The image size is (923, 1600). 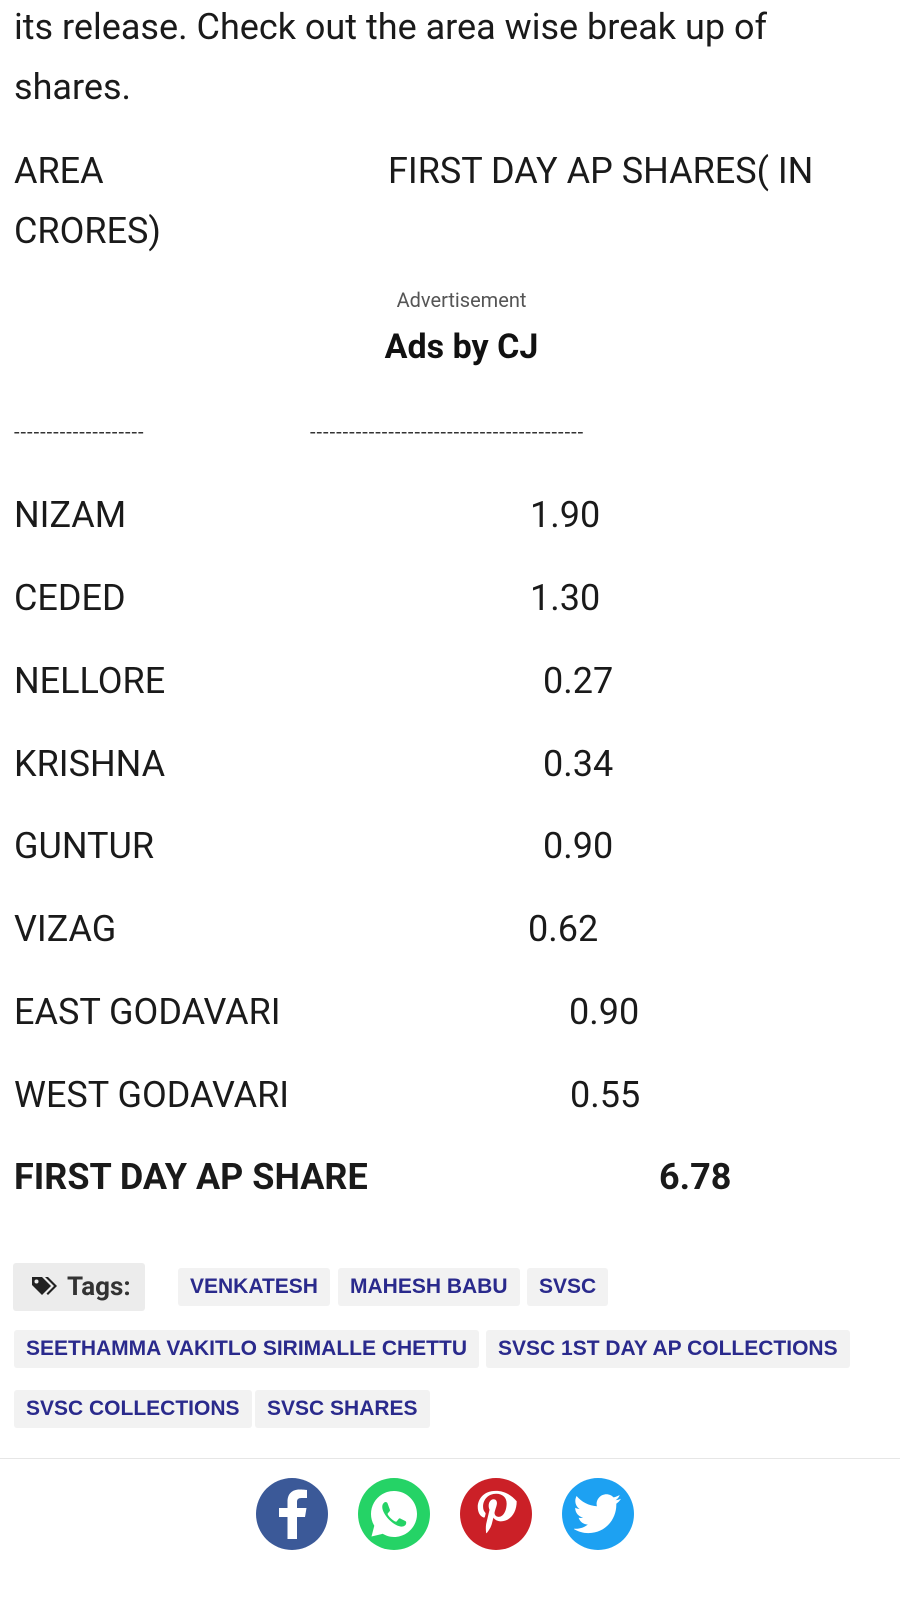 What do you see at coordinates (563, 929) in the screenshot?
I see `row-value: 0.62` at bounding box center [563, 929].